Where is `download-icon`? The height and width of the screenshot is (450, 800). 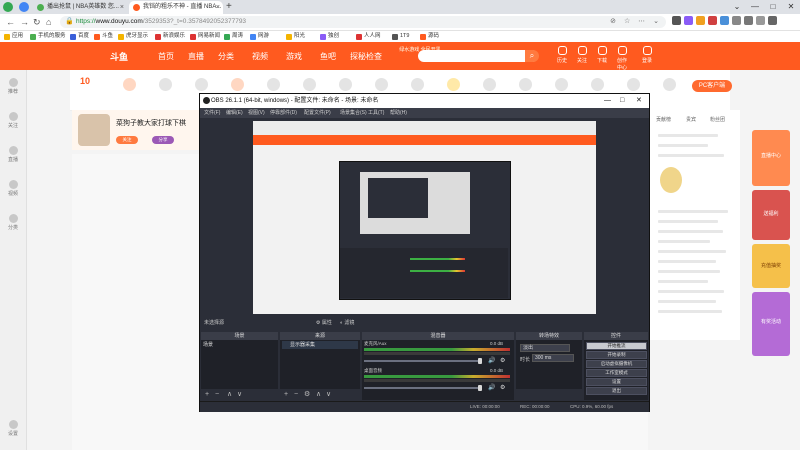
download-icon is located at coordinates (748, 20).